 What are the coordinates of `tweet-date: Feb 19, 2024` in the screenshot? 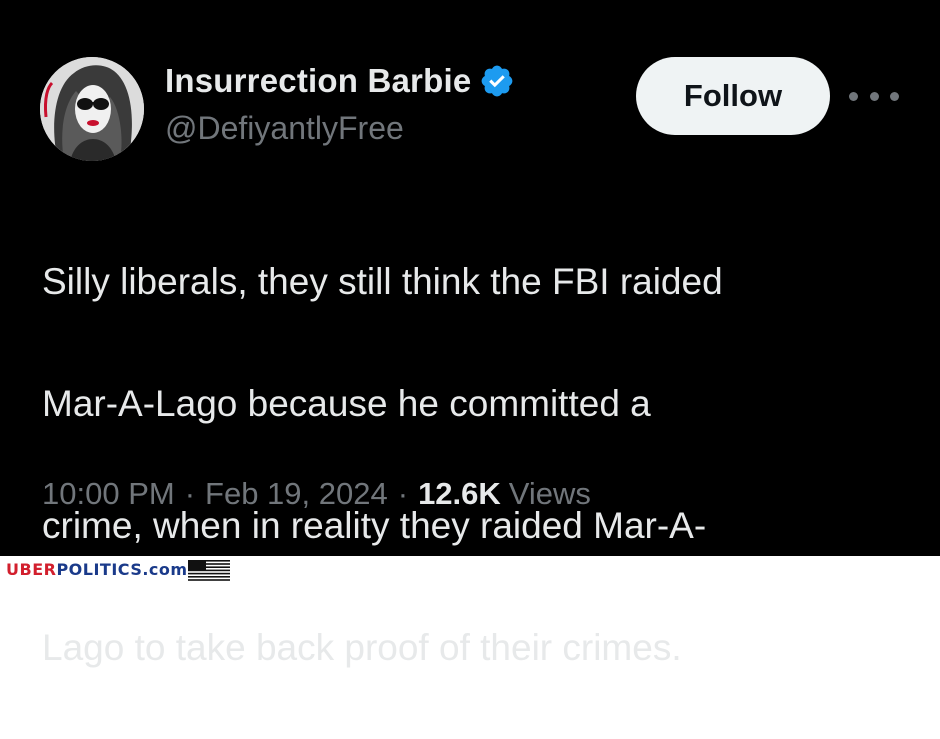 It's located at (296, 494).